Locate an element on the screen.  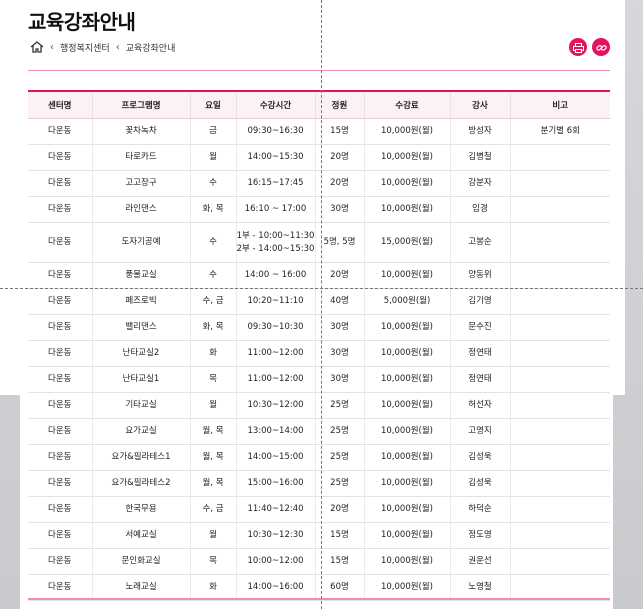
cell-day: 수 is located at coordinates (212, 275).